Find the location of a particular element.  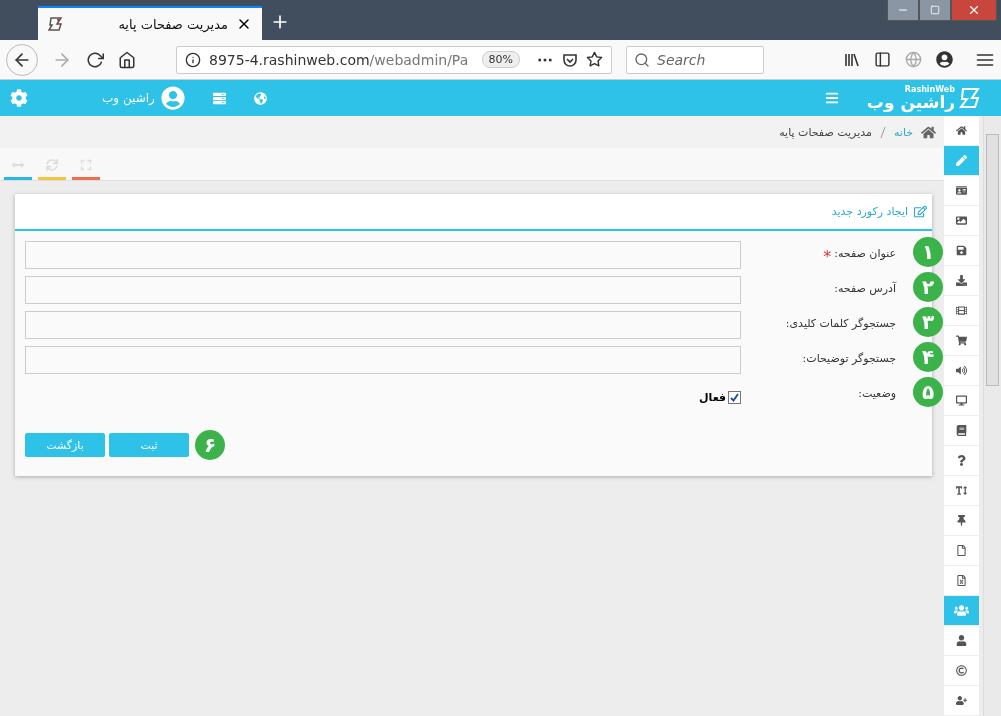

breadcrumb-current: مدیریت صفحات پایه is located at coordinates (825, 132).